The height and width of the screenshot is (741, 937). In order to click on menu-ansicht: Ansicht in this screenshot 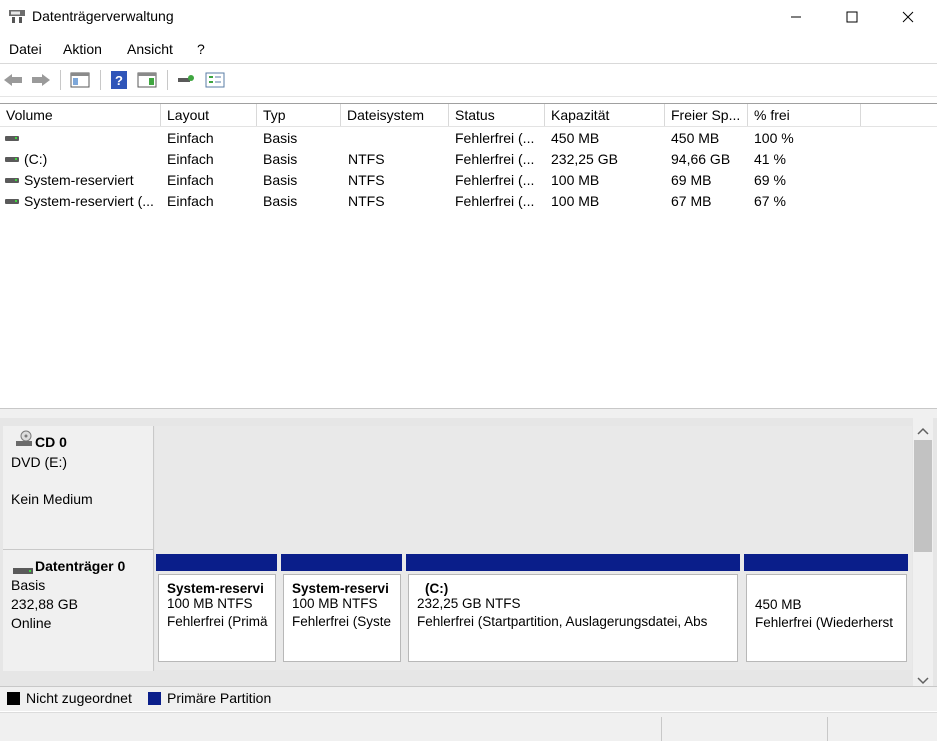, I will do `click(150, 49)`.